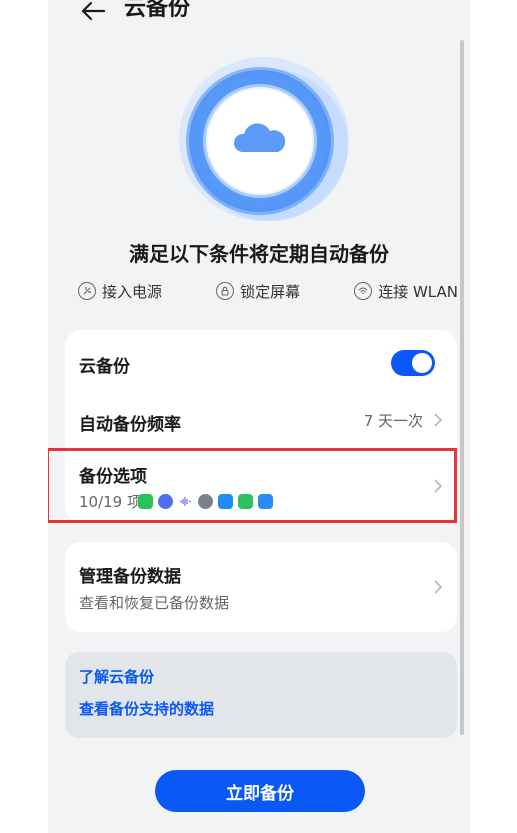 The width and height of the screenshot is (517, 833). I want to click on condition-power: 接入电源, so click(120, 291).